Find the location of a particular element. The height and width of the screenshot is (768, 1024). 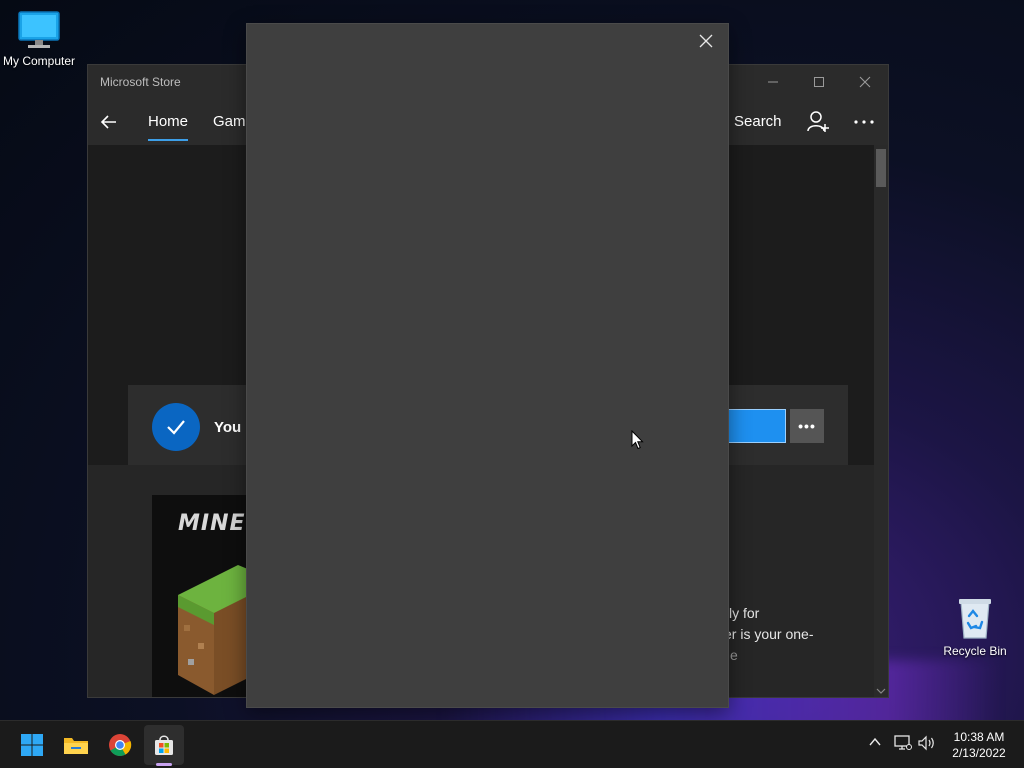

dialog-close-button is located at coordinates (706, 41).